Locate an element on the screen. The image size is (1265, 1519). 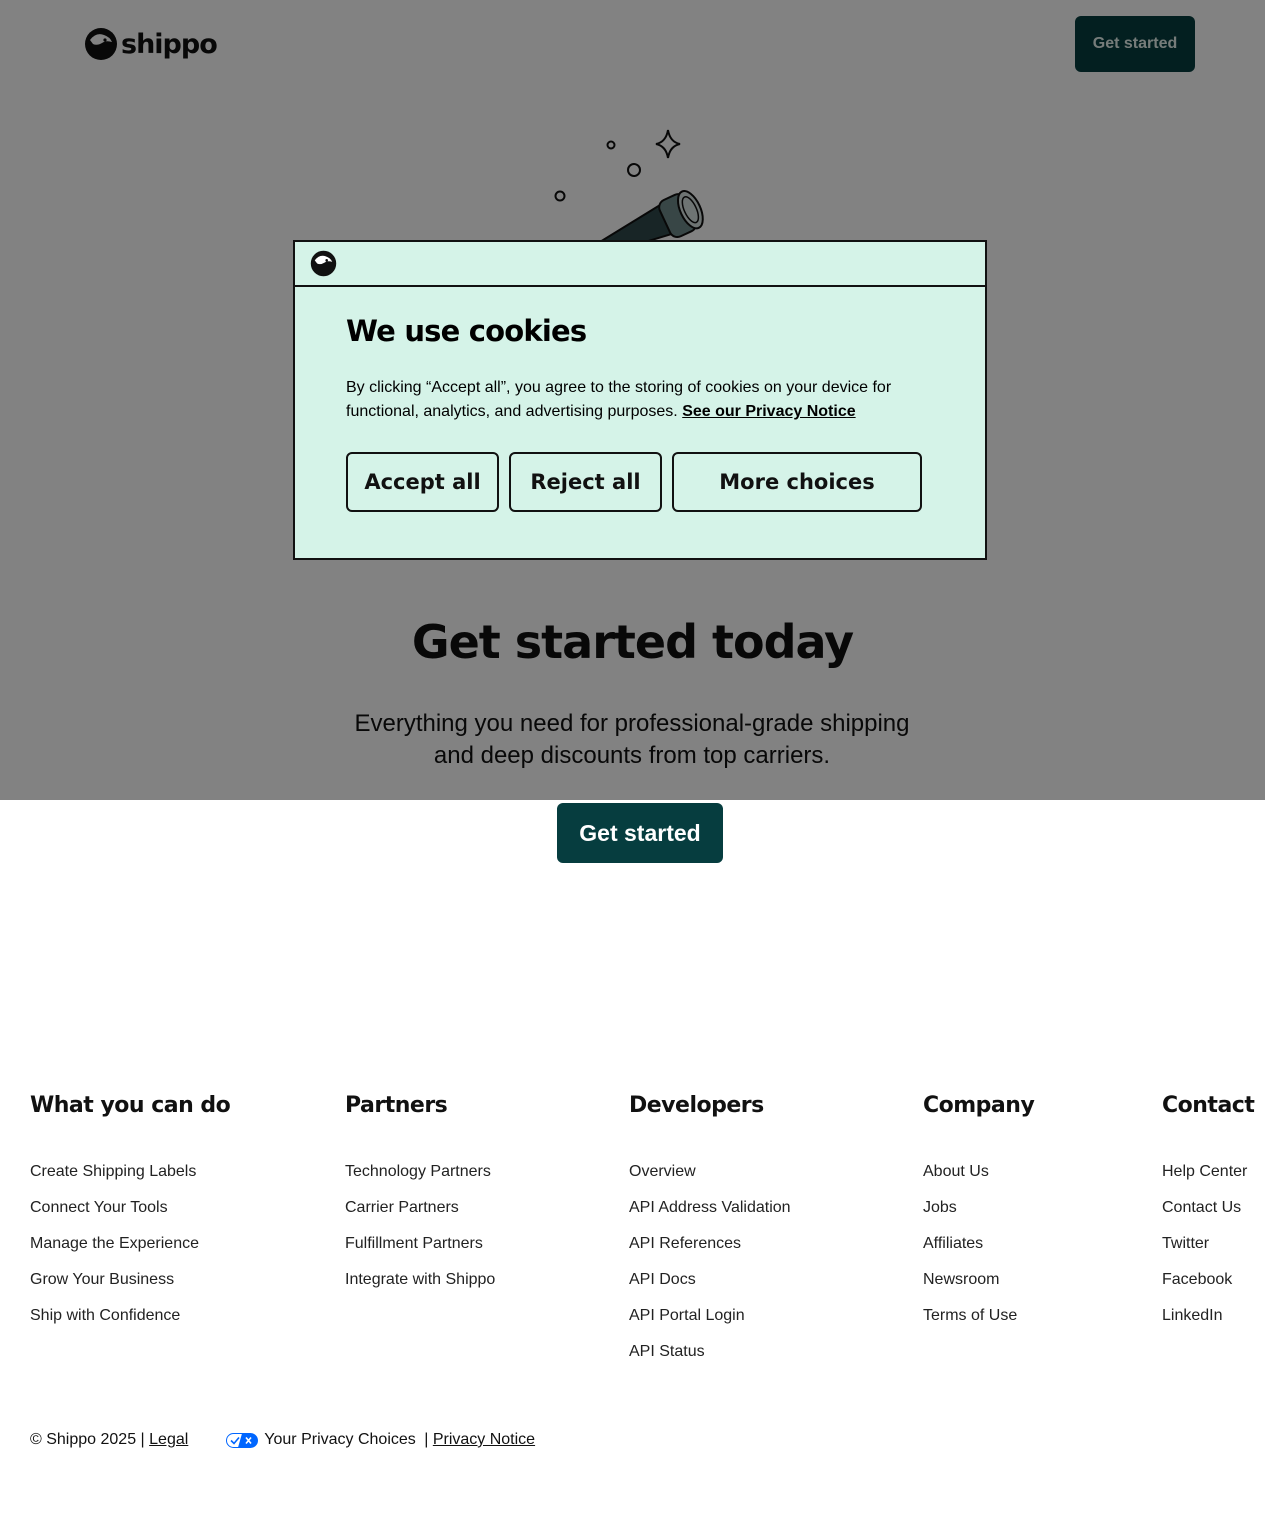
legal-link: Legal is located at coordinates (168, 1440).